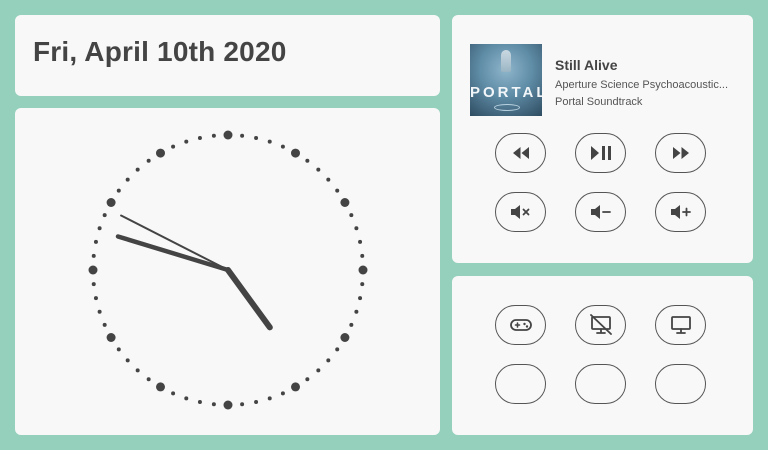 The image size is (768, 450). I want to click on gamepad-icon, so click(520, 325).